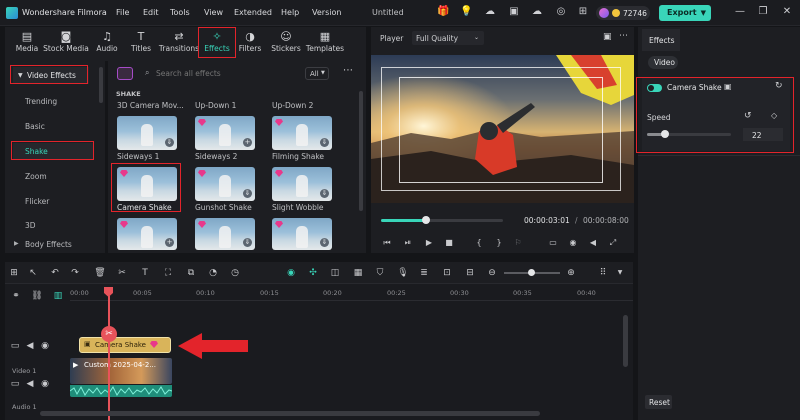 Image resolution: width=800 pixels, height=420 pixels. Describe the element at coordinates (466, 12) in the screenshot. I see `lightbulb-icon: 💡` at that location.